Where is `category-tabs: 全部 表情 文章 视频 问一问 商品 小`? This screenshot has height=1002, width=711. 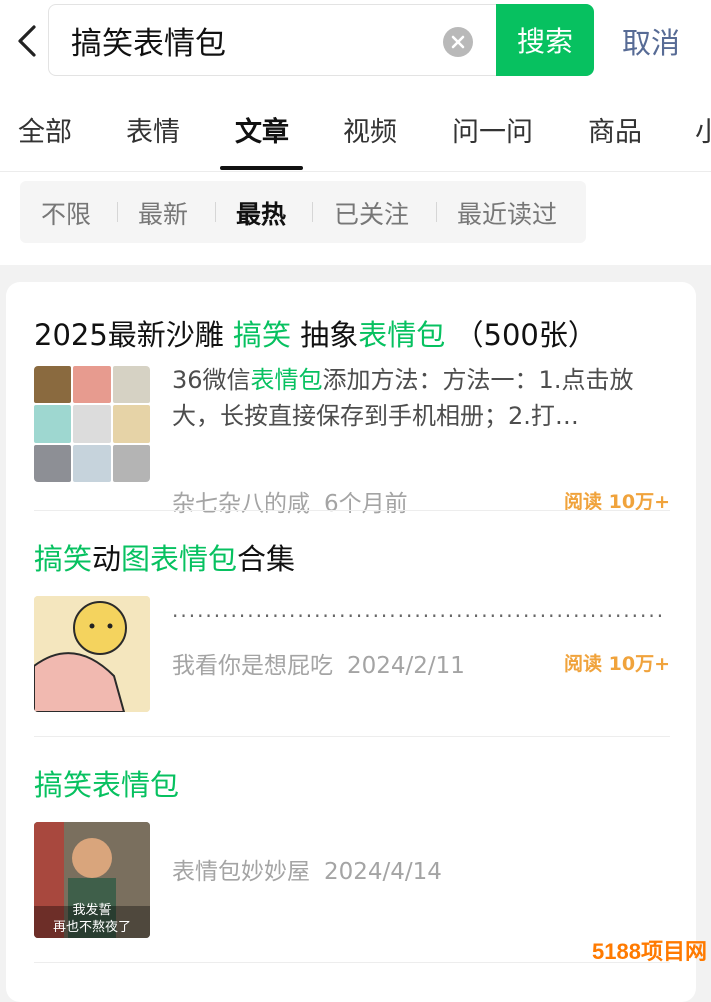
category-tabs: 全部 表情 文章 视频 问一问 商品 小 is located at coordinates (355, 134).